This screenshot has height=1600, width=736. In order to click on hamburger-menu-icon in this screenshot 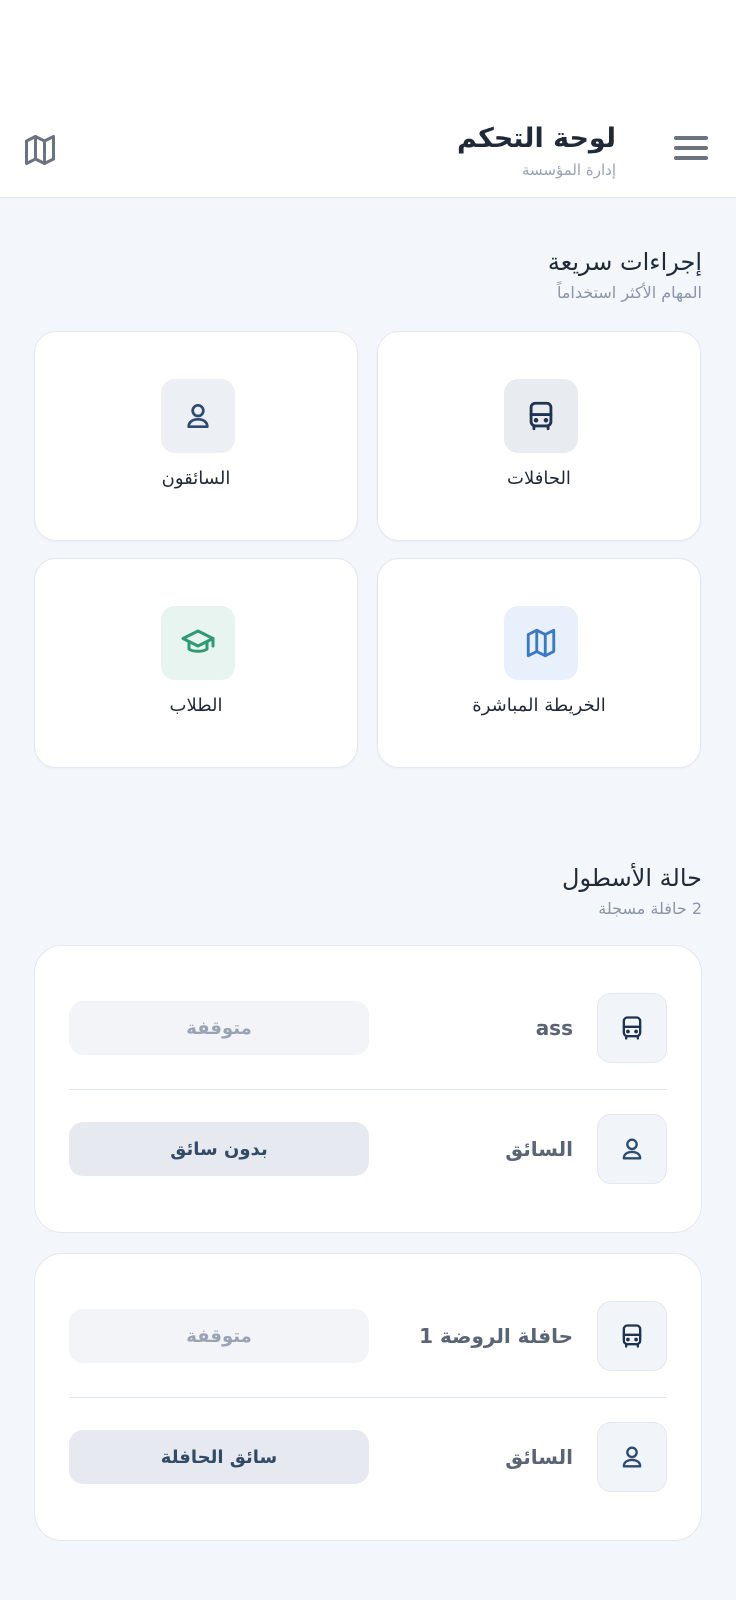, I will do `click(691, 151)`.